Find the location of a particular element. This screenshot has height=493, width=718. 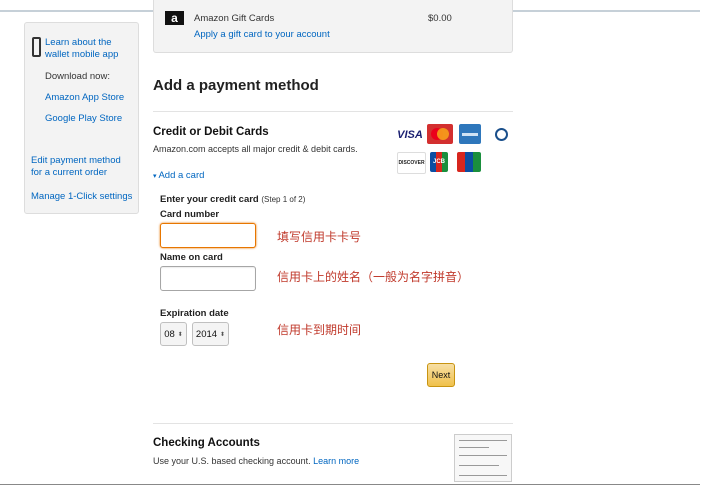

page-title: Add a payment method is located at coordinates (236, 85).